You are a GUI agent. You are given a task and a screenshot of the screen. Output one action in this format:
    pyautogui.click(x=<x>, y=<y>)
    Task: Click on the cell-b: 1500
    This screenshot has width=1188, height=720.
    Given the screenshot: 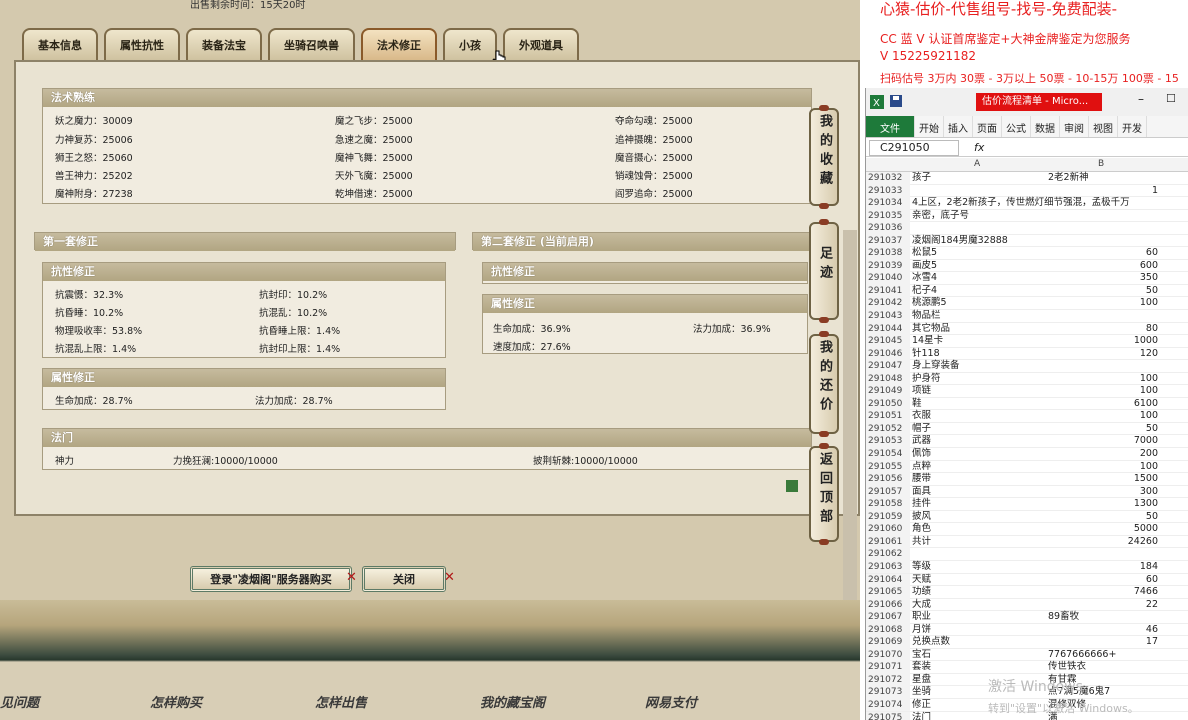 What is the action you would take?
    pyautogui.click(x=1103, y=479)
    